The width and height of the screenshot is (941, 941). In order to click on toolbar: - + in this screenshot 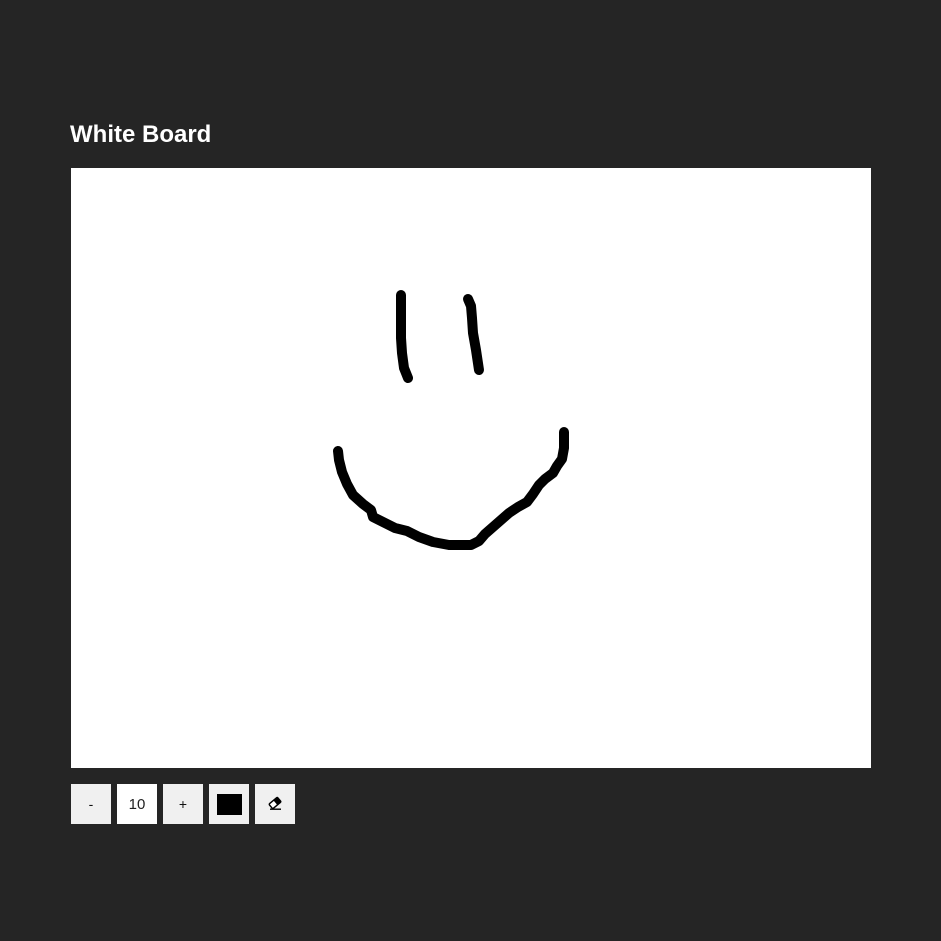, I will do `click(183, 804)`.